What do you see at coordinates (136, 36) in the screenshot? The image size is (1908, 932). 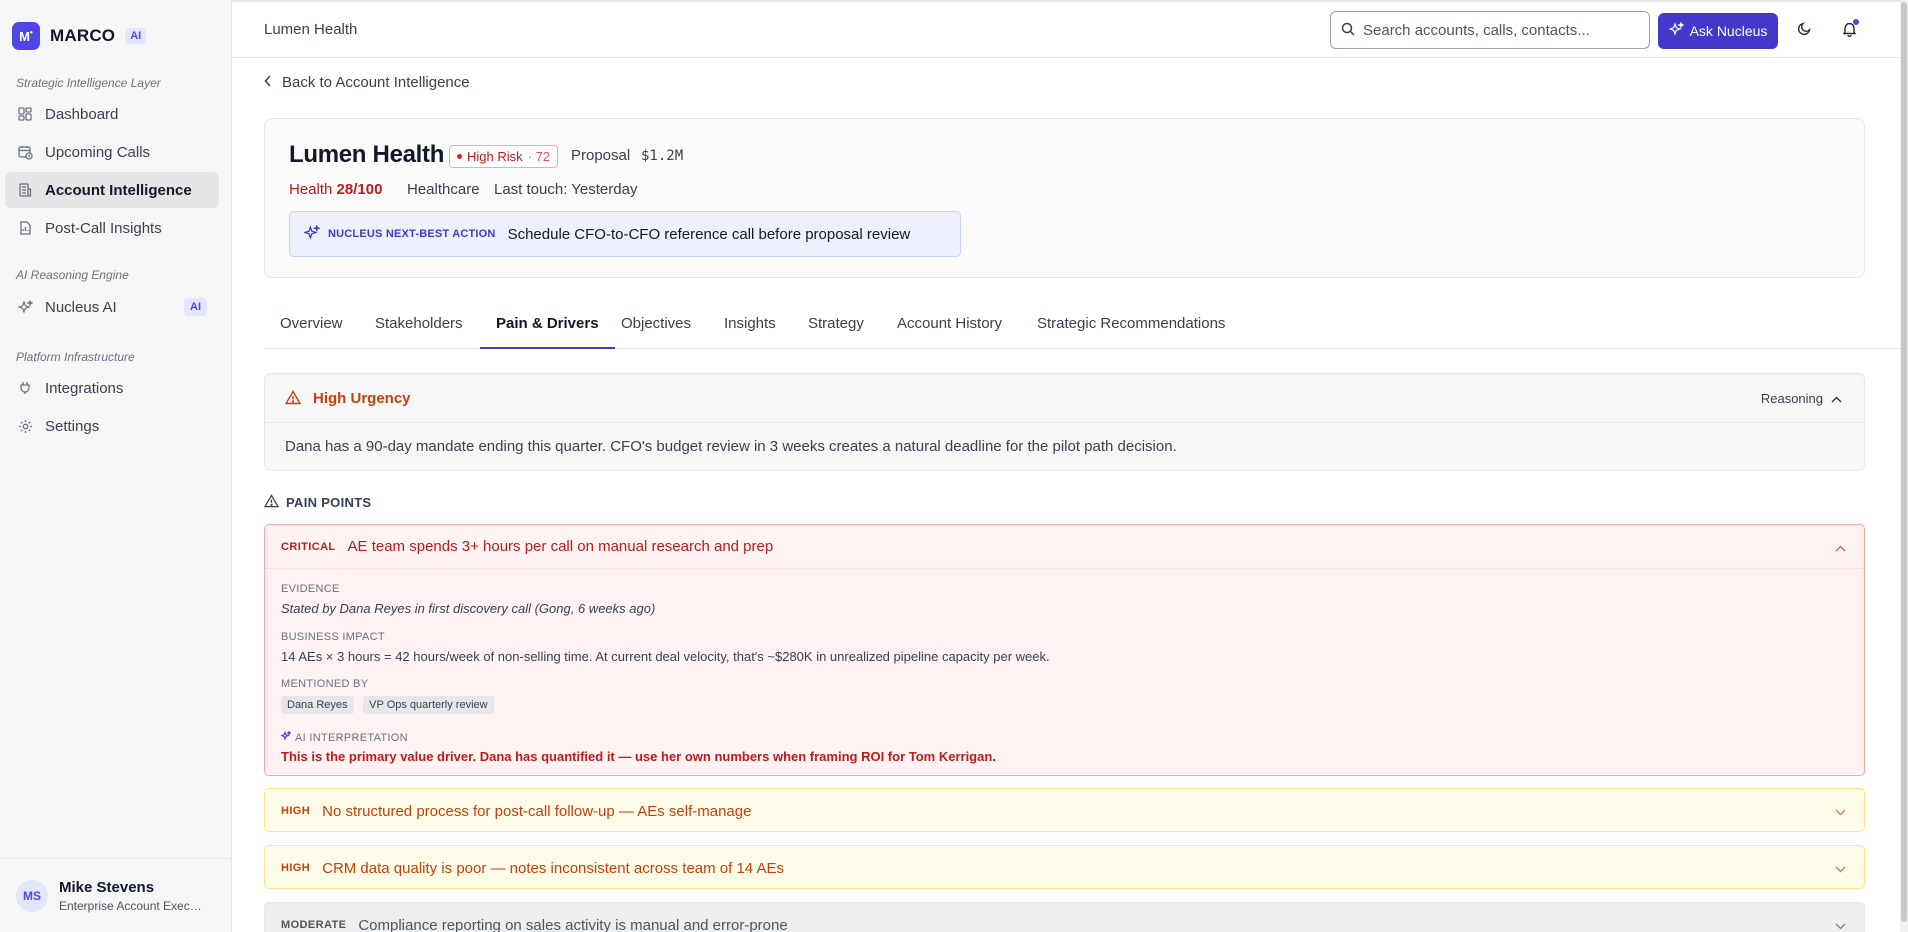 I see `brand-ai-badge: AI` at bounding box center [136, 36].